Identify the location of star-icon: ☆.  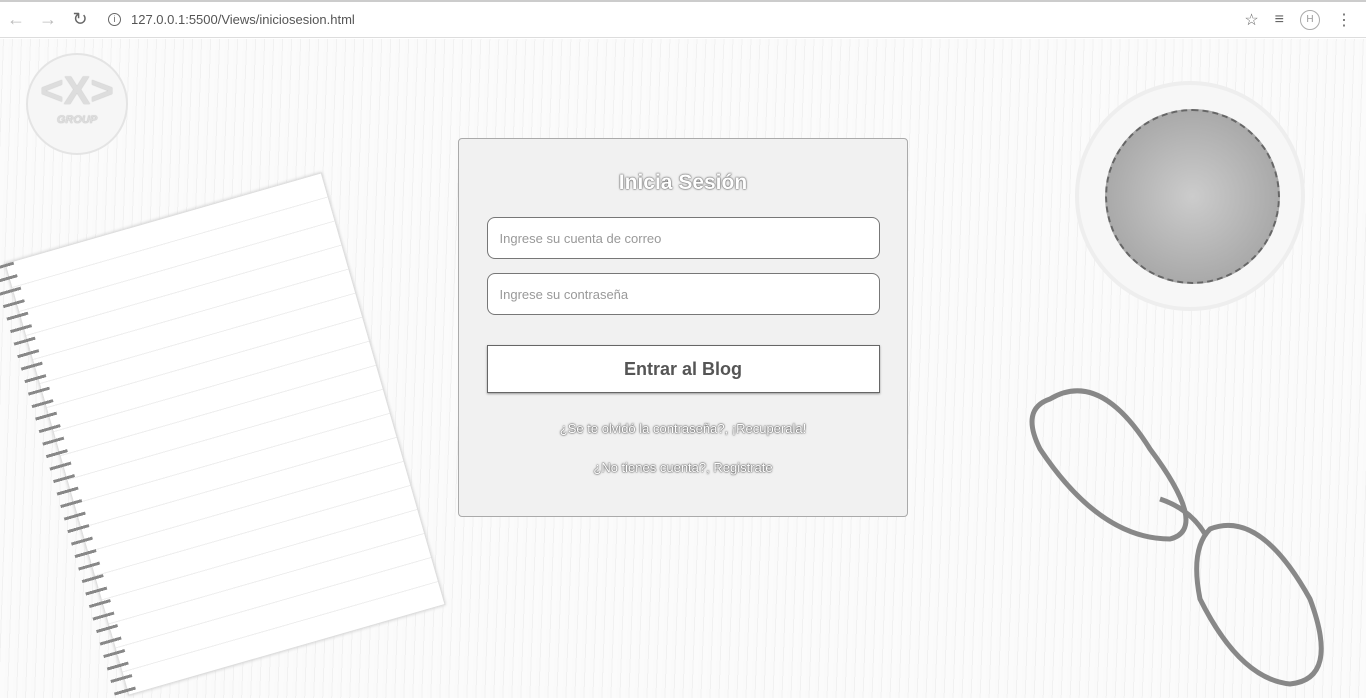
(1251, 20).